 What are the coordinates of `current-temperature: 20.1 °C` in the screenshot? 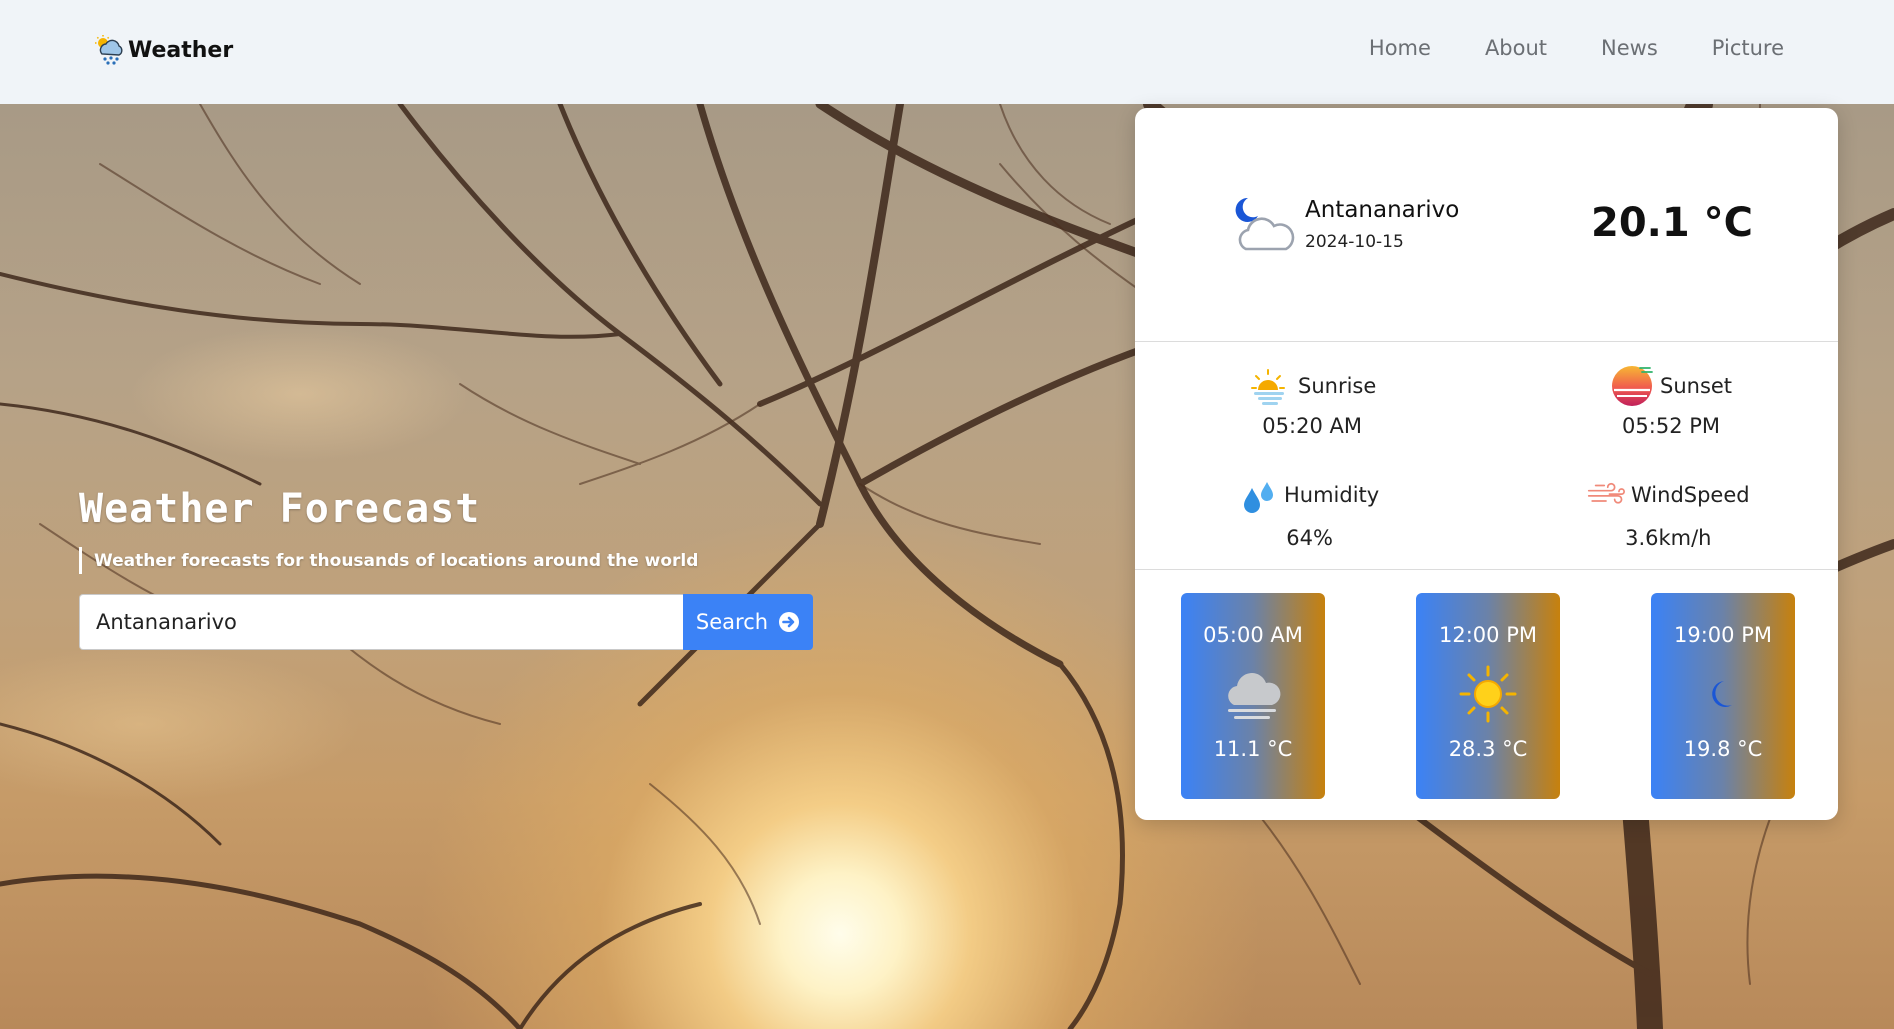 It's located at (1672, 223).